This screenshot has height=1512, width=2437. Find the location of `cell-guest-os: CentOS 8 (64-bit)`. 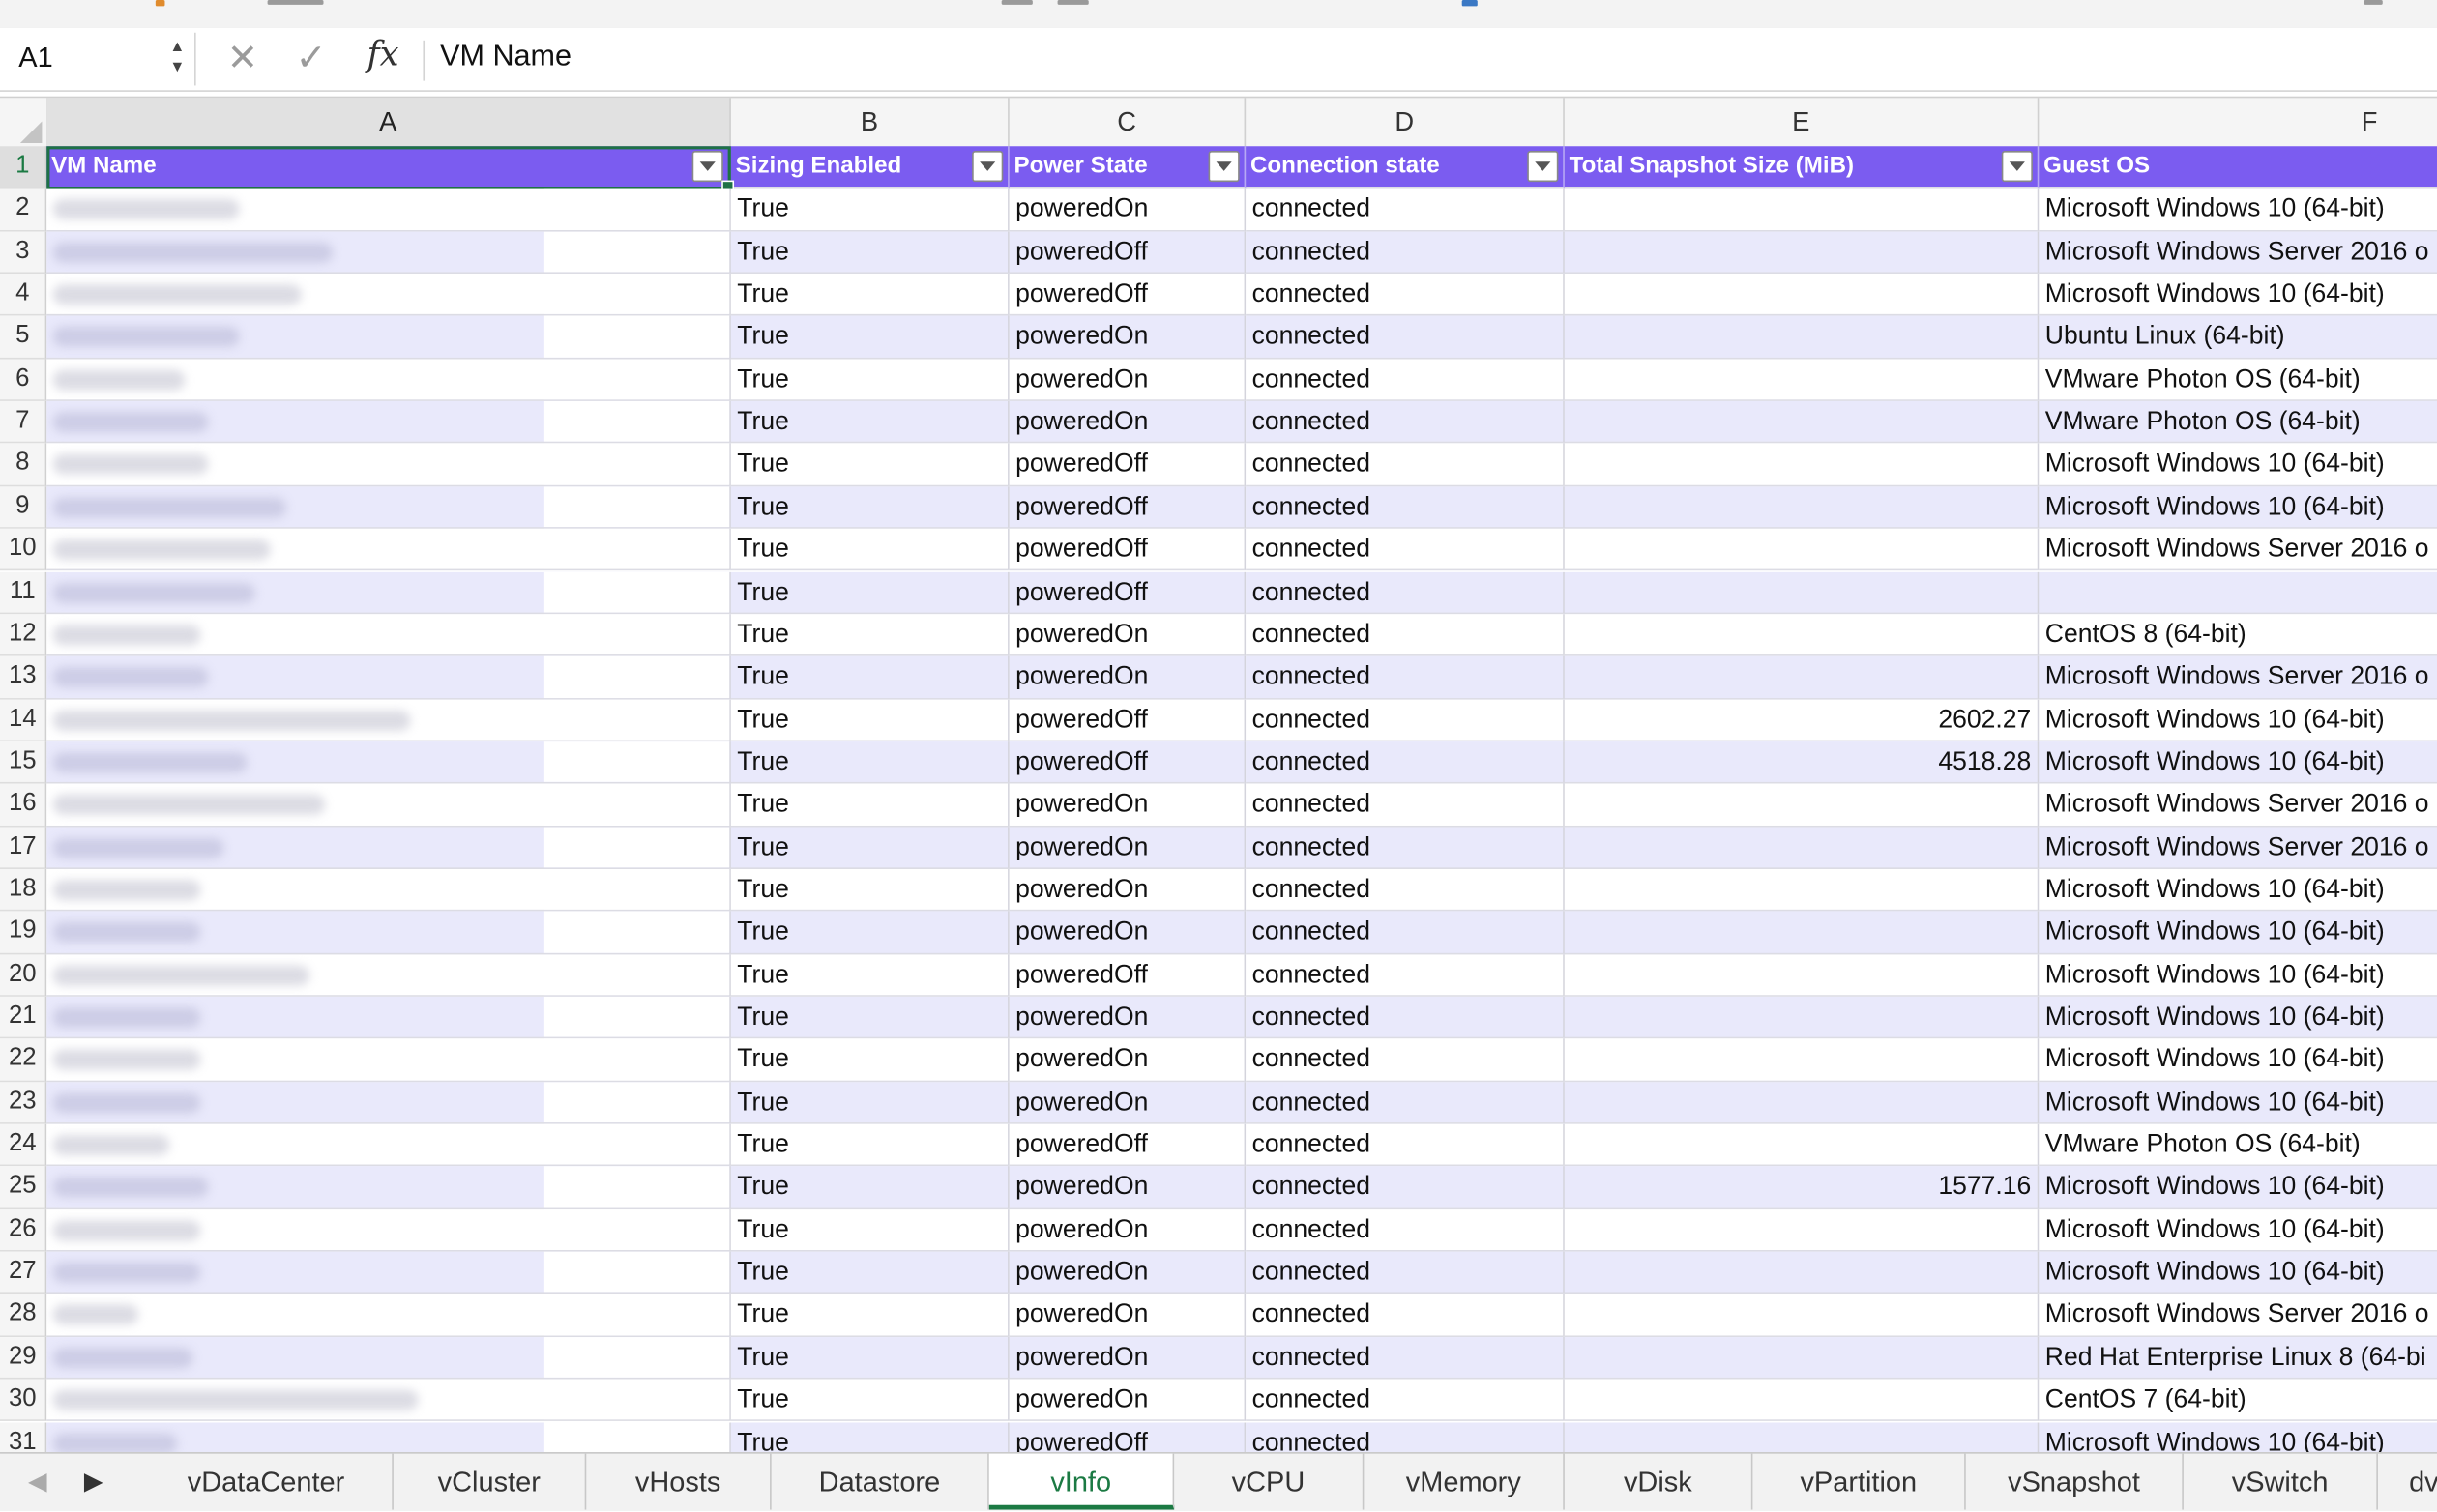

cell-guest-os: CentOS 8 (64-bit) is located at coordinates (2238, 634).